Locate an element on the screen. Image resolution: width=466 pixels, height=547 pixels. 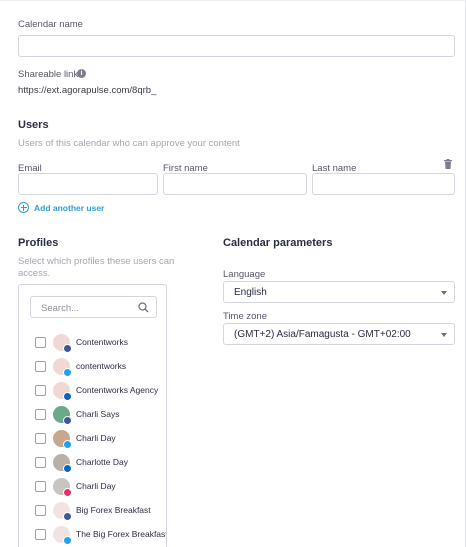
profile-name: Contentworks is located at coordinates (102, 342).